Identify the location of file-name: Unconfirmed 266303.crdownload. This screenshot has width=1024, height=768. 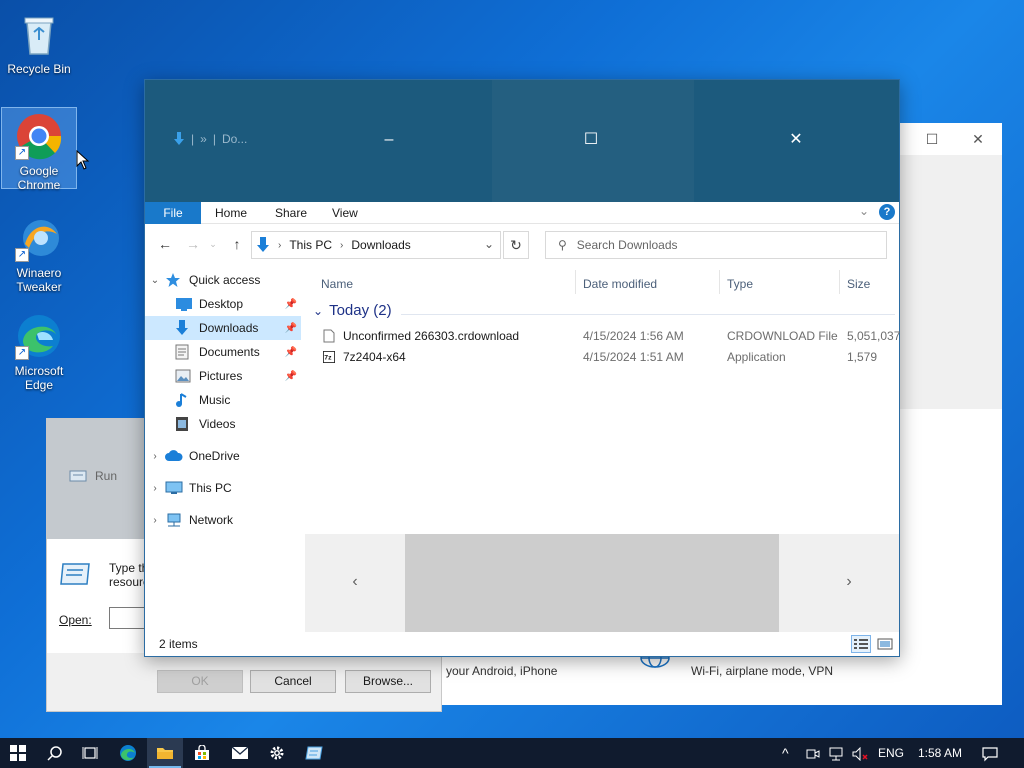
(431, 336).